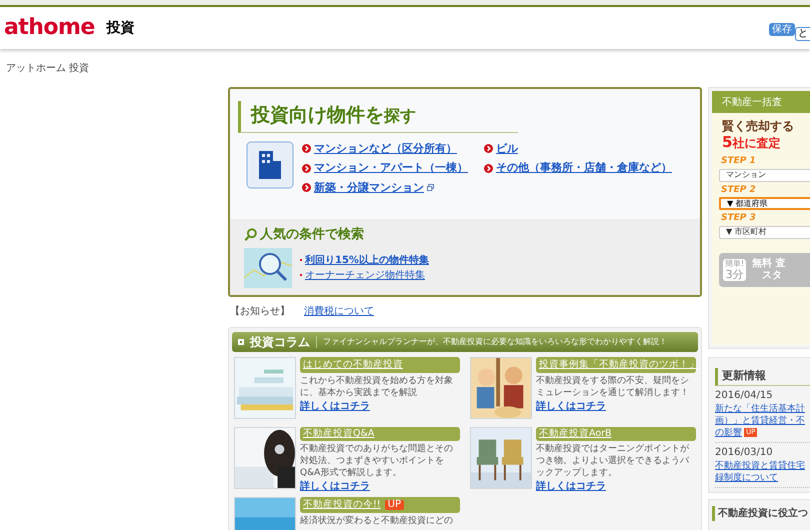 The image size is (810, 530). What do you see at coordinates (752, 143) in the screenshot?
I see `assessment-lead-count: 5社に査定` at bounding box center [752, 143].